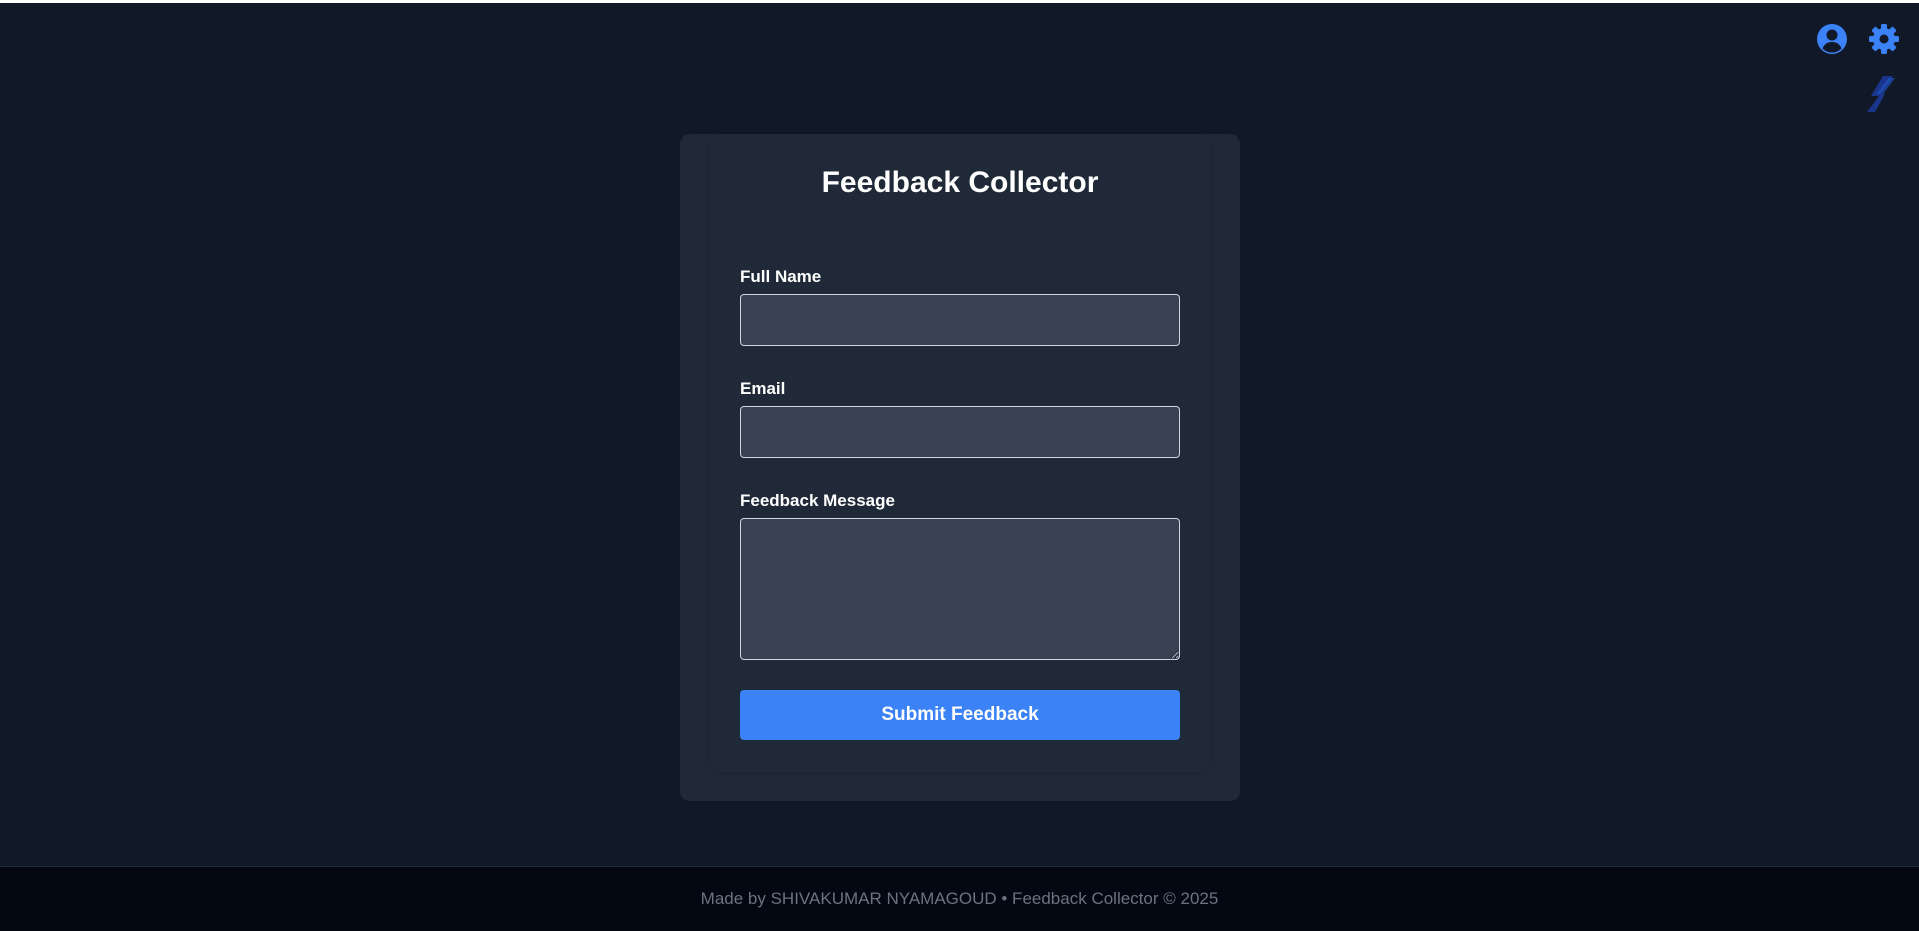 This screenshot has height=931, width=1919. I want to click on top-strip, so click(959, 1).